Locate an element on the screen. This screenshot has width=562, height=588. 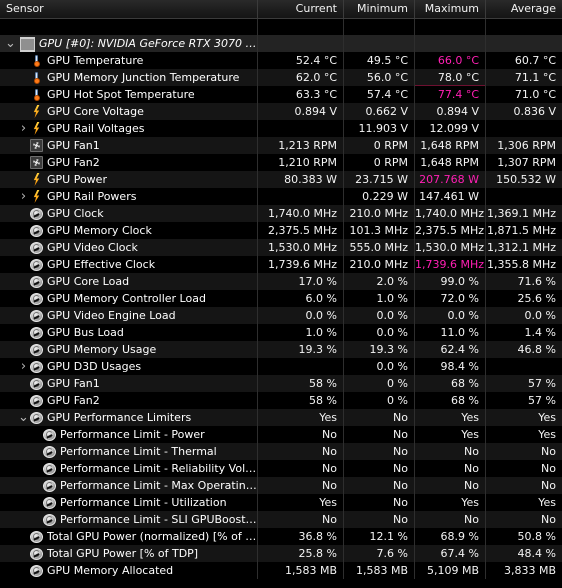
average-value-cell is located at coordinates (523, 196).